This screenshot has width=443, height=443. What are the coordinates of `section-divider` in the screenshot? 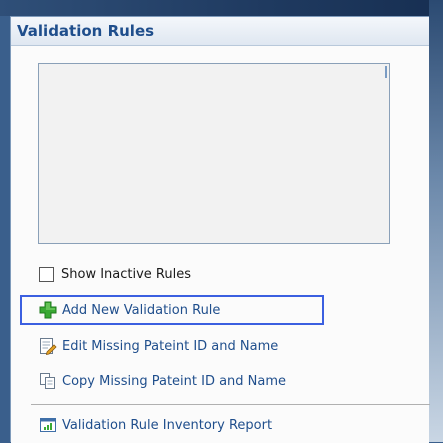 It's located at (230, 404).